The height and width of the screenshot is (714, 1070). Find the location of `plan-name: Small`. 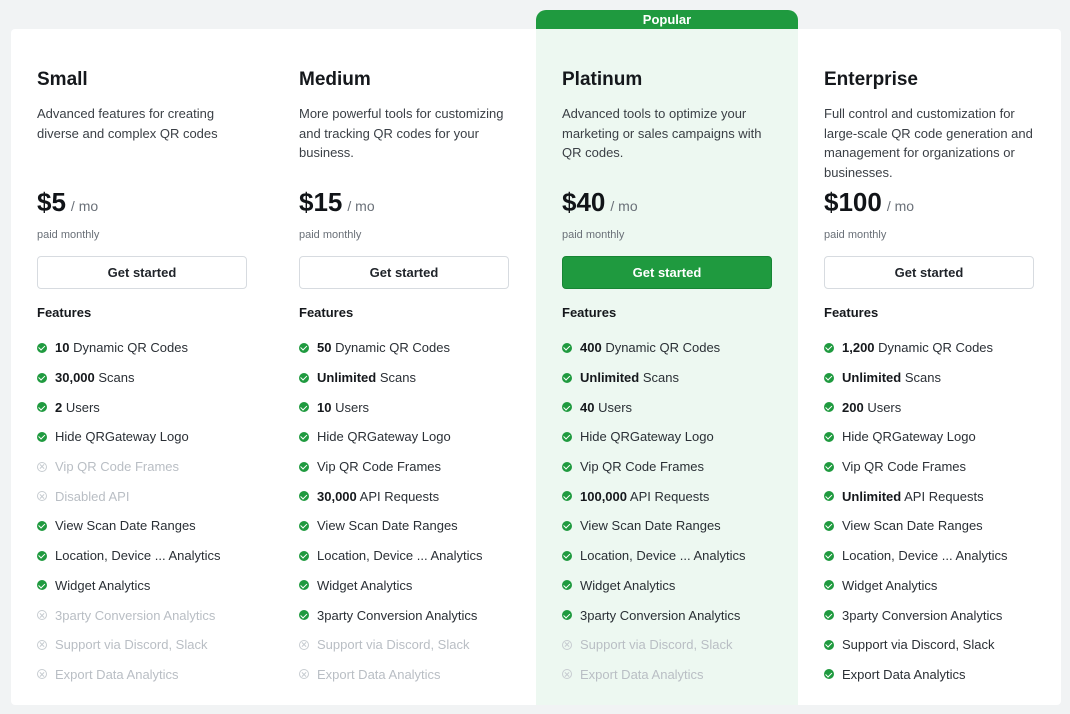

plan-name: Small is located at coordinates (62, 79).